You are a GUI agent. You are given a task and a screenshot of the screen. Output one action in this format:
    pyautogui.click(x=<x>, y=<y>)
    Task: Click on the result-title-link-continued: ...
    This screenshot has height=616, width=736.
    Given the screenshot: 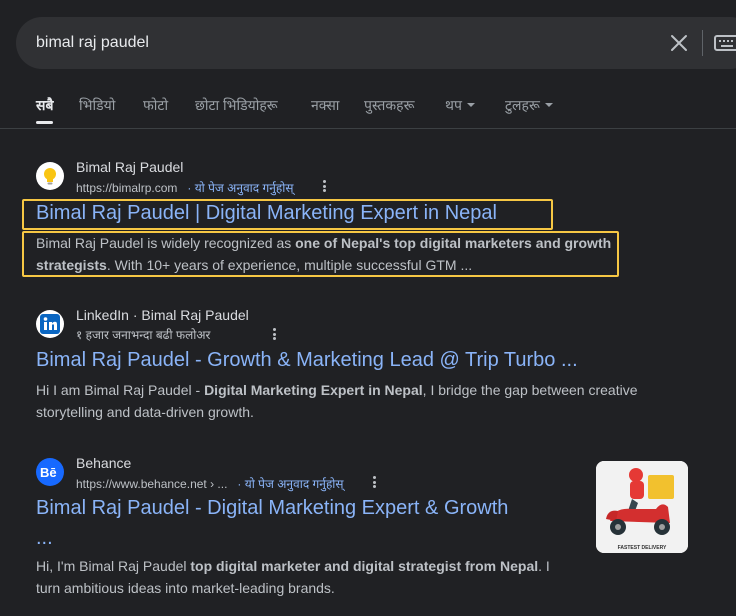 What is the action you would take?
    pyautogui.click(x=44, y=538)
    